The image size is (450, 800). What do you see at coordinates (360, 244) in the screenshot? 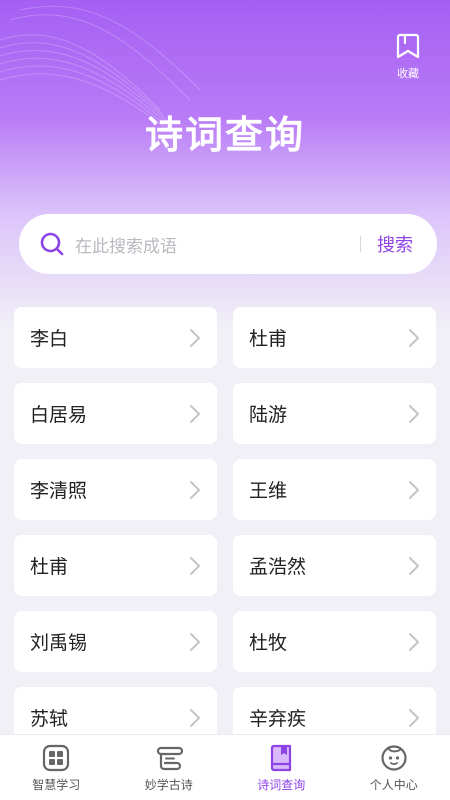
I see `search-divider` at bounding box center [360, 244].